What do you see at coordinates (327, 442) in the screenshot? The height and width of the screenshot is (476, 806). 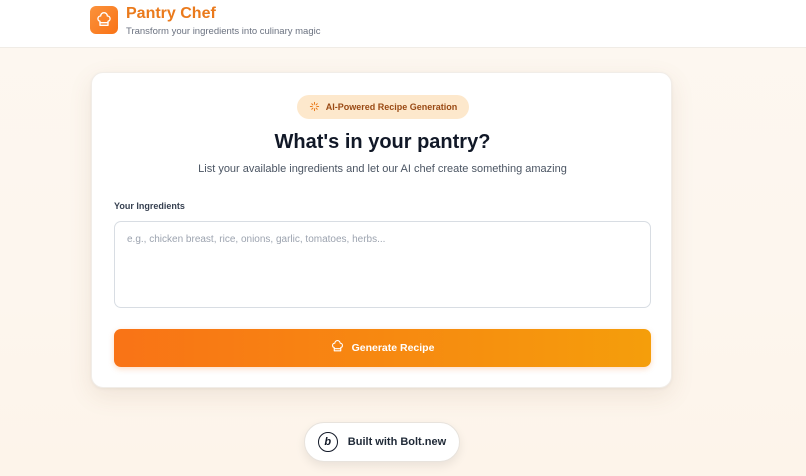 I see `bolt-logo-icon: b` at bounding box center [327, 442].